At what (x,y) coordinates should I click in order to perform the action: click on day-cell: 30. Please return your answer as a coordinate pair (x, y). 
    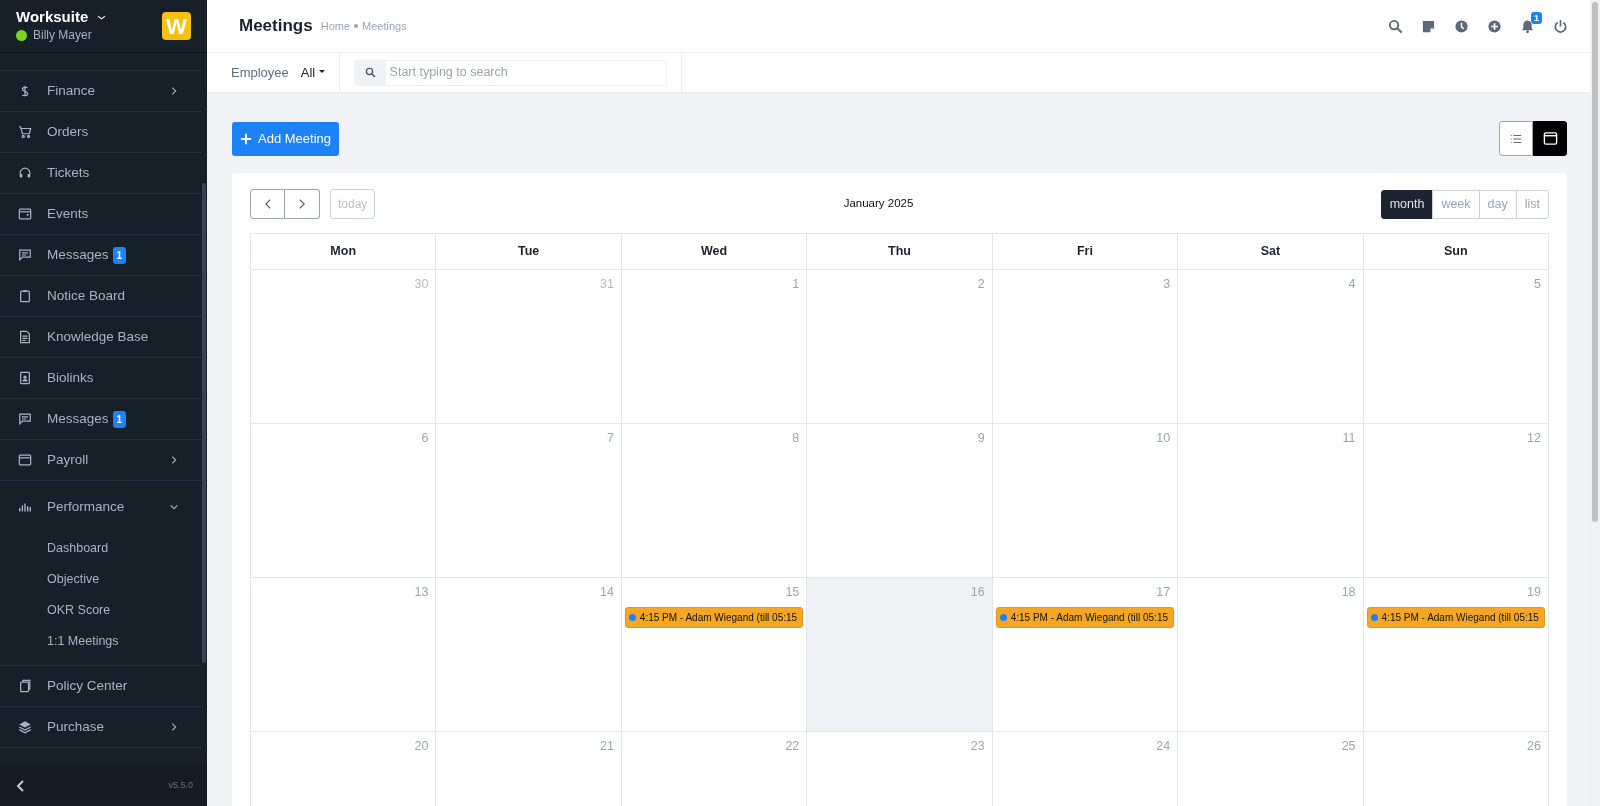
    Looking at the image, I should click on (344, 347).